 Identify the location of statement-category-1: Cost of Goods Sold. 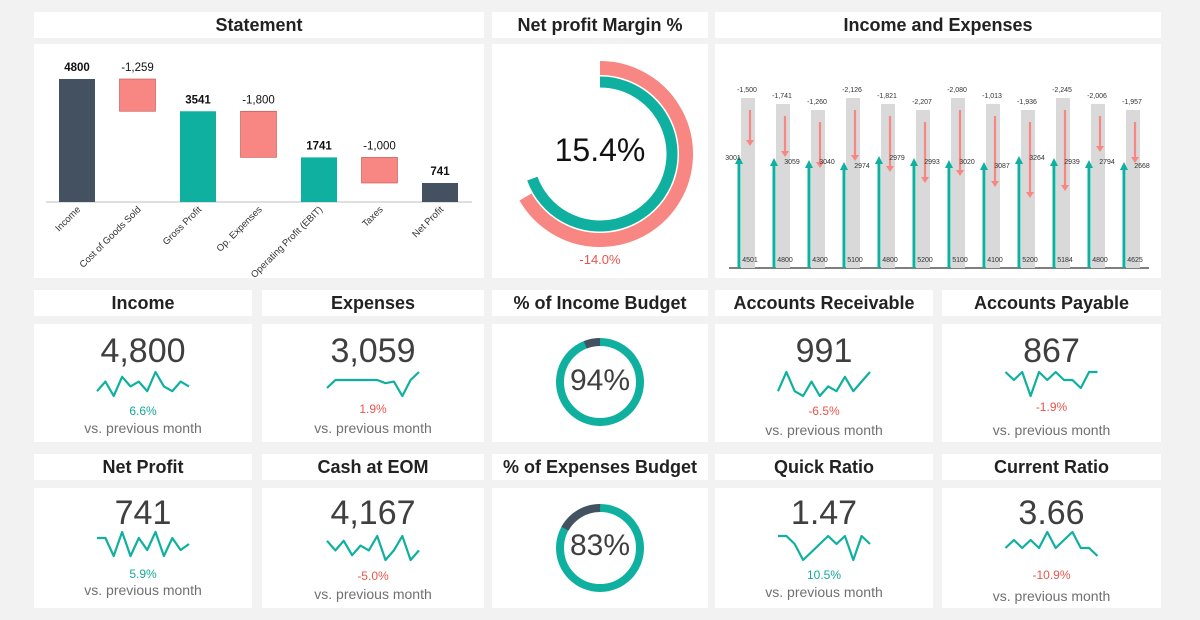
(111, 237).